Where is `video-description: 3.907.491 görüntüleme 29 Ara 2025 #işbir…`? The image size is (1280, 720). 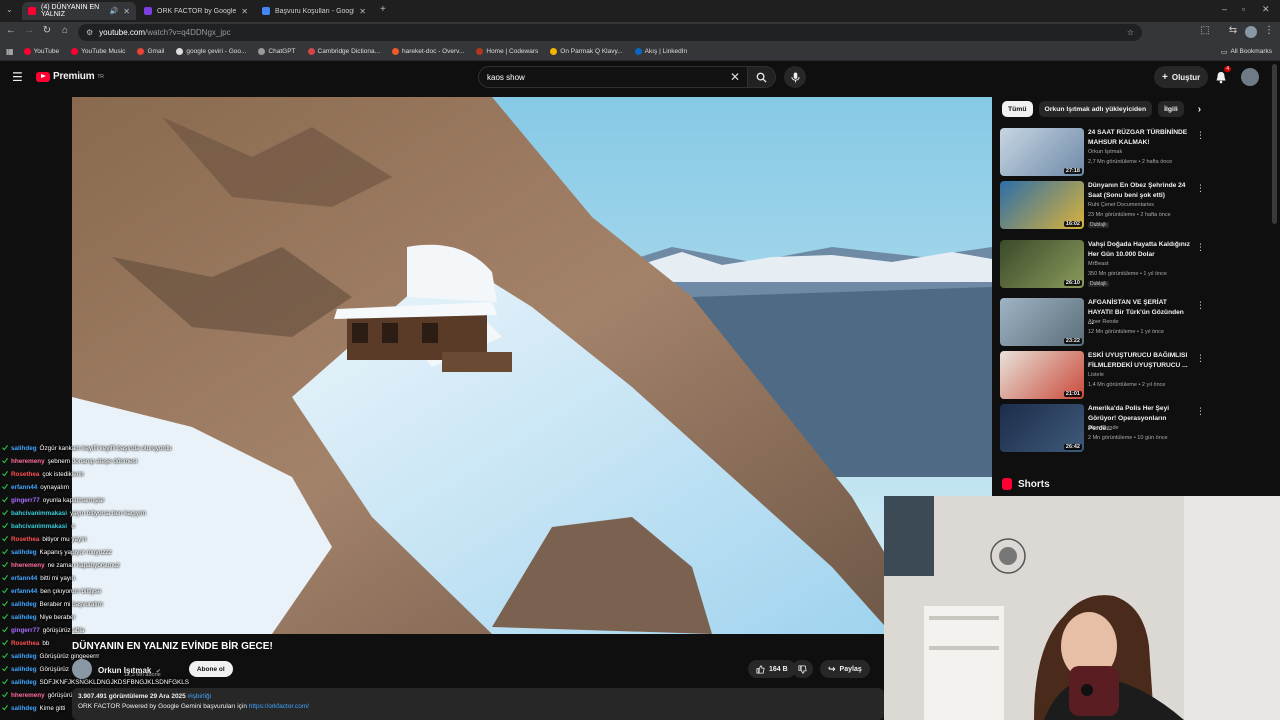
video-description: 3.907.491 görüntüleme 29 Ara 2025 #işbir… is located at coordinates (478, 704).